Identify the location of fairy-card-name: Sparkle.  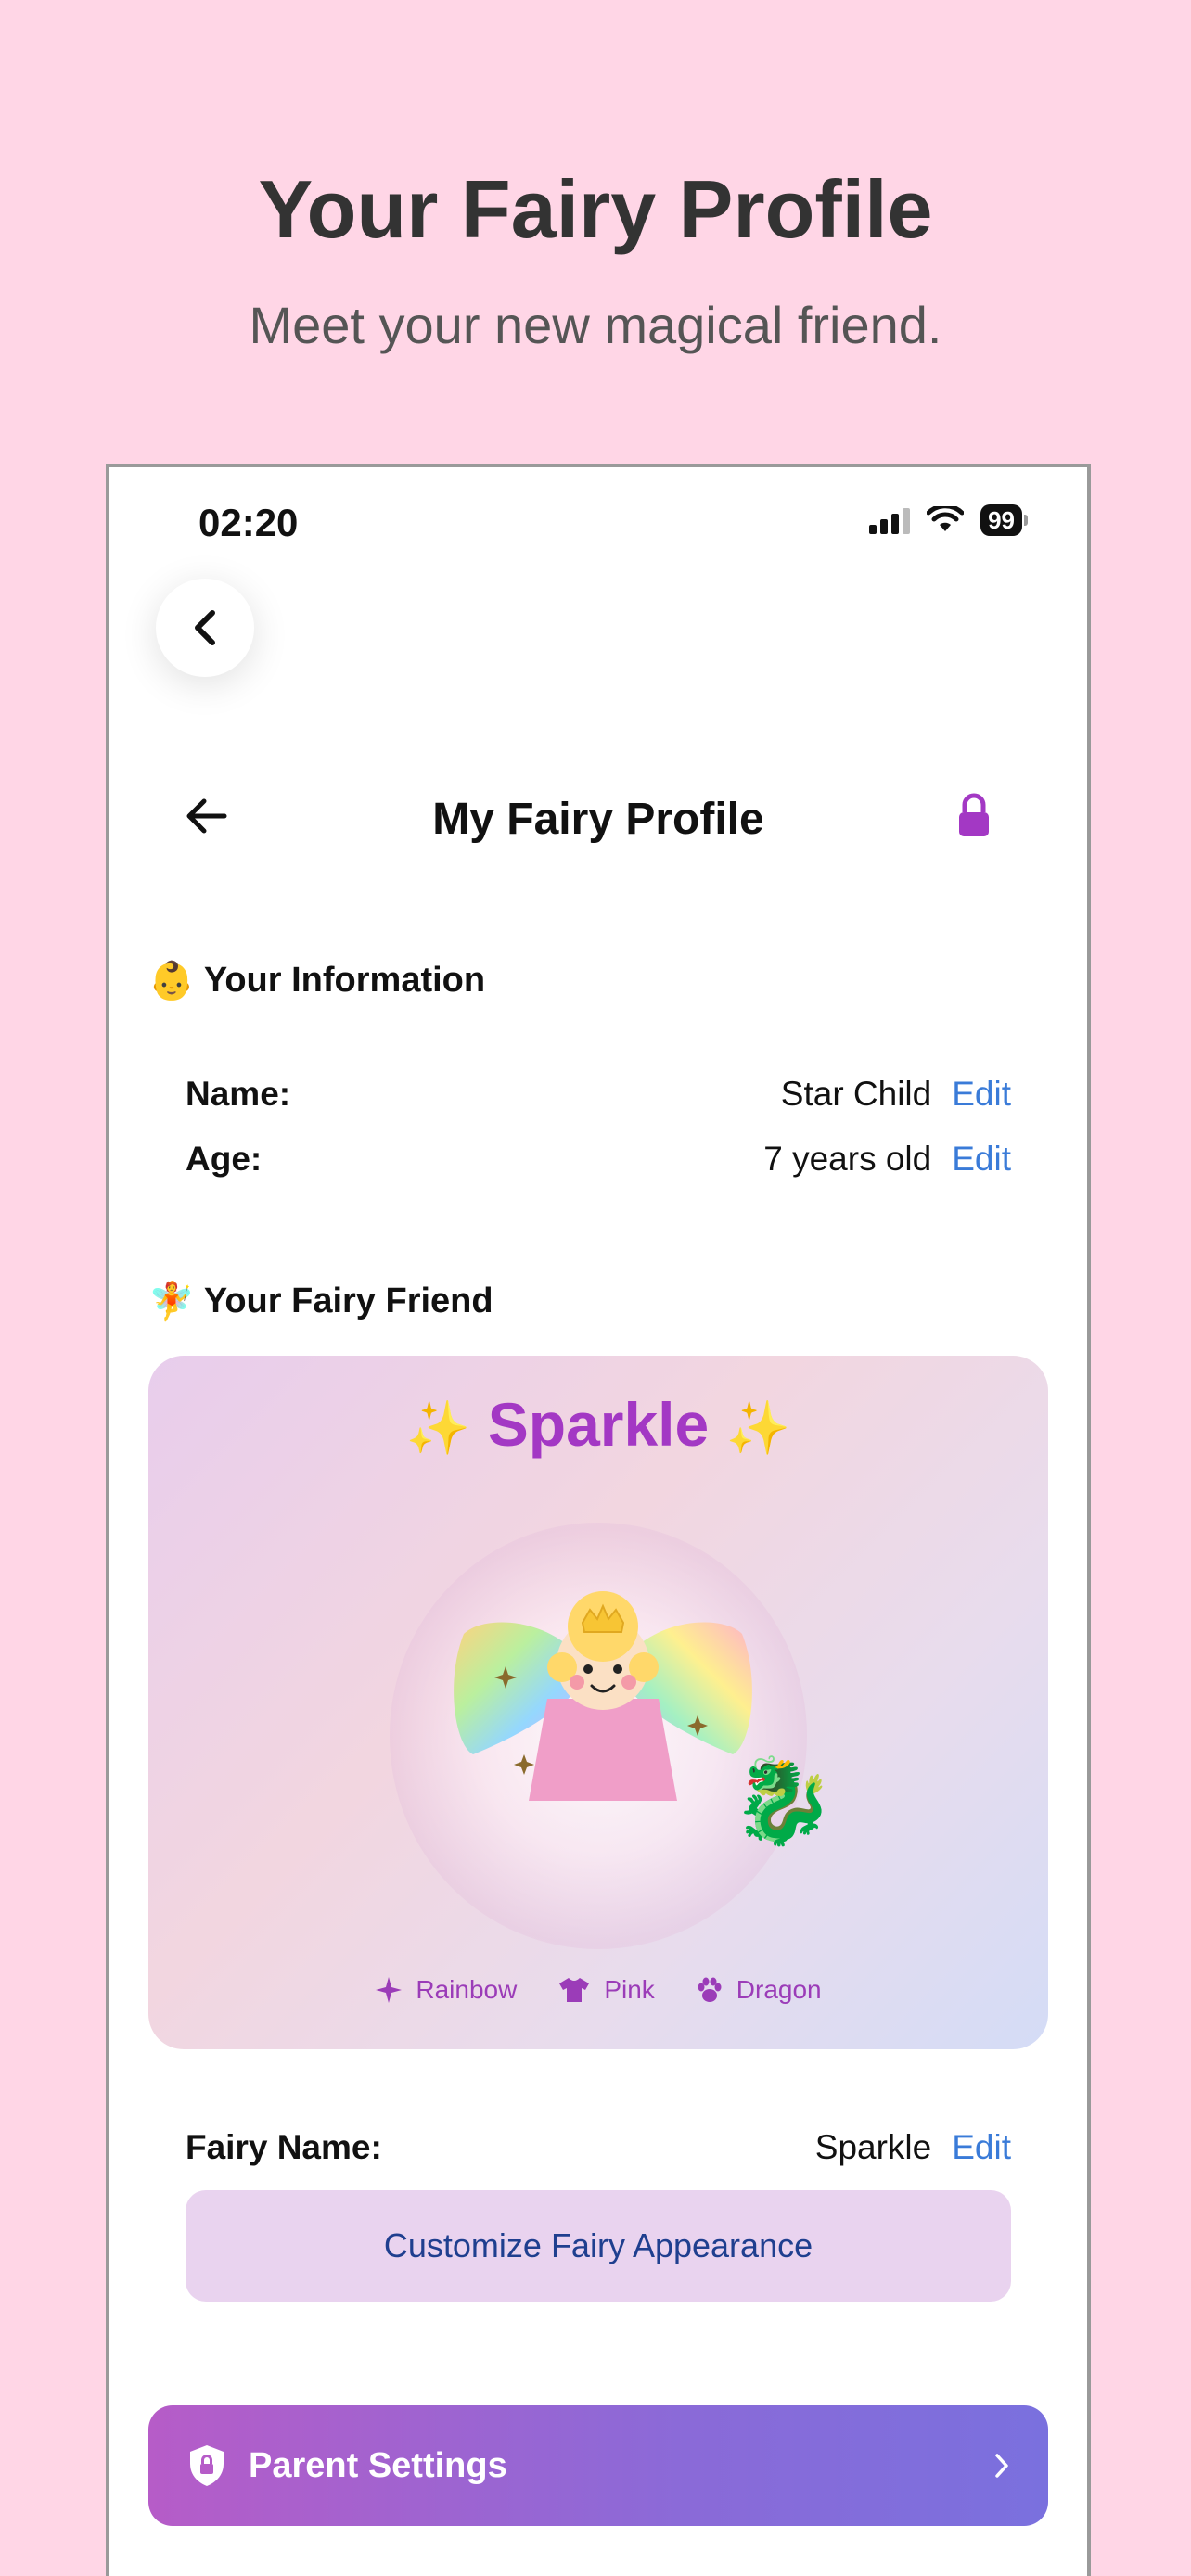
(598, 1424).